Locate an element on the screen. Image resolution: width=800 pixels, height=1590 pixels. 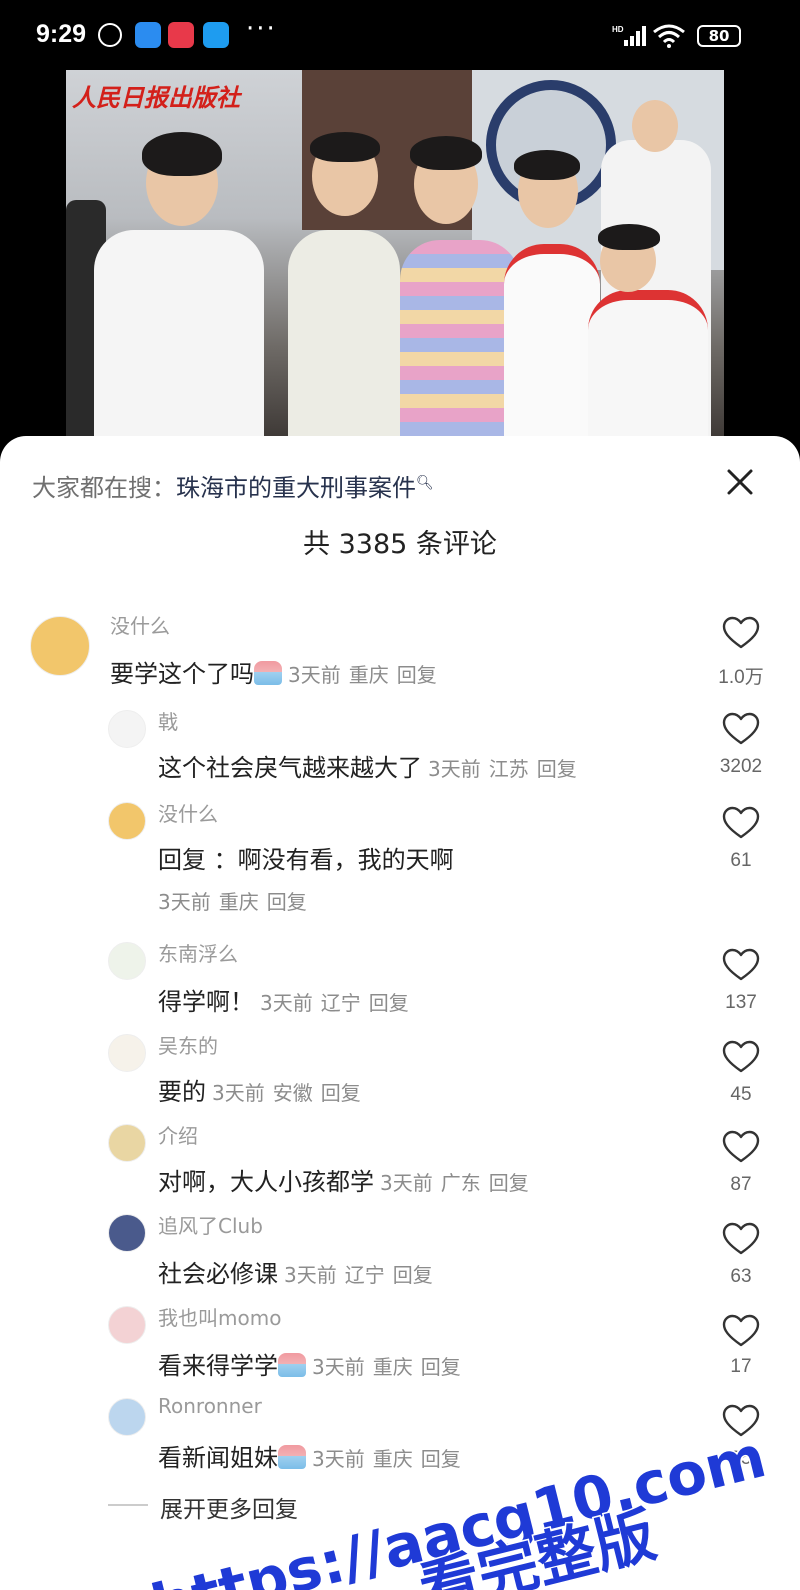
like-count: 25 is located at coordinates (741, 1458).